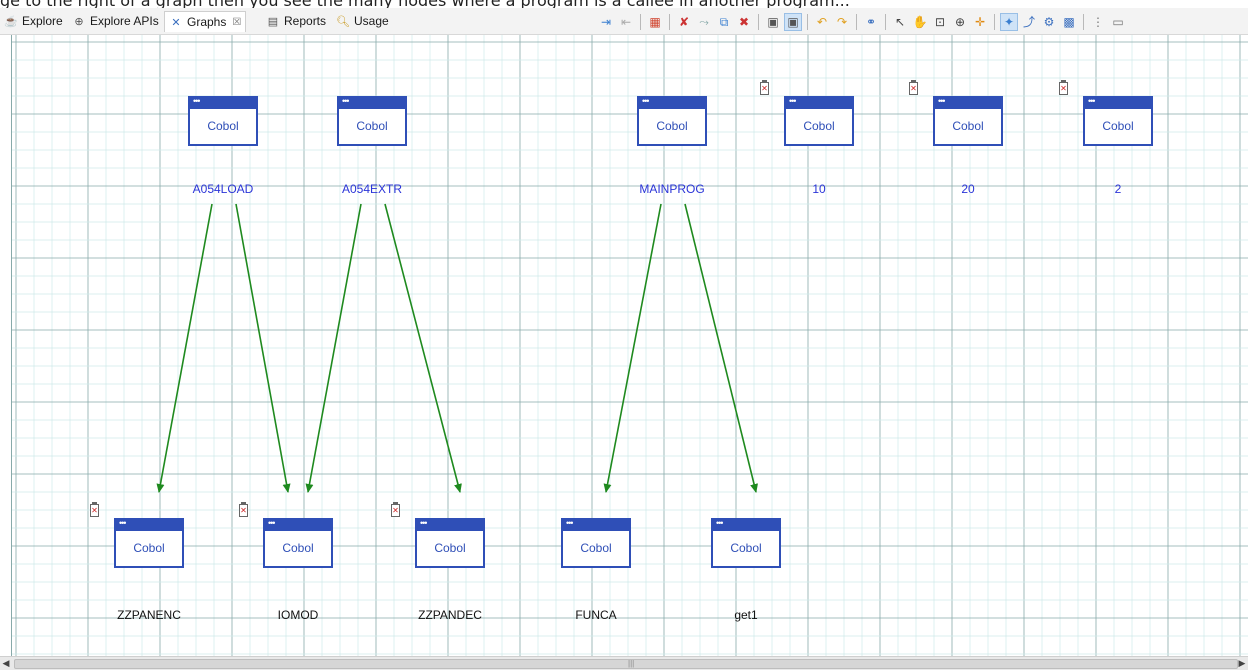  What do you see at coordinates (450, 615) in the screenshot?
I see `node-name-label: ZZPANDEC` at bounding box center [450, 615].